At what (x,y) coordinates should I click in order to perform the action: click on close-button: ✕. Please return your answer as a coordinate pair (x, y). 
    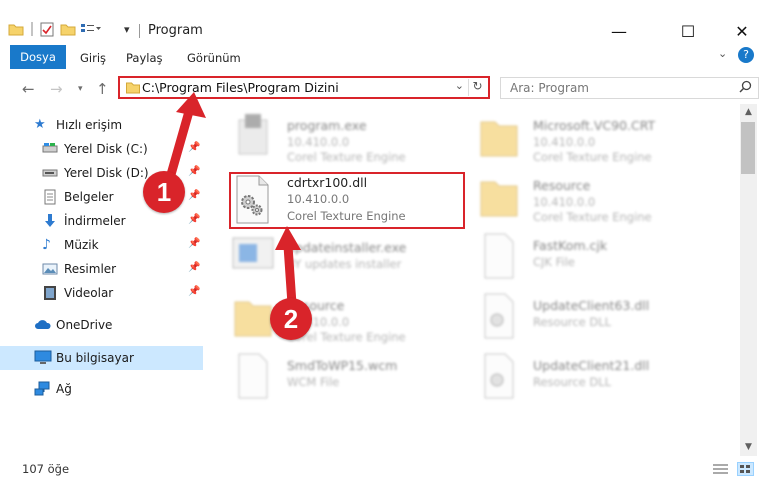
    Looking at the image, I should click on (742, 31).